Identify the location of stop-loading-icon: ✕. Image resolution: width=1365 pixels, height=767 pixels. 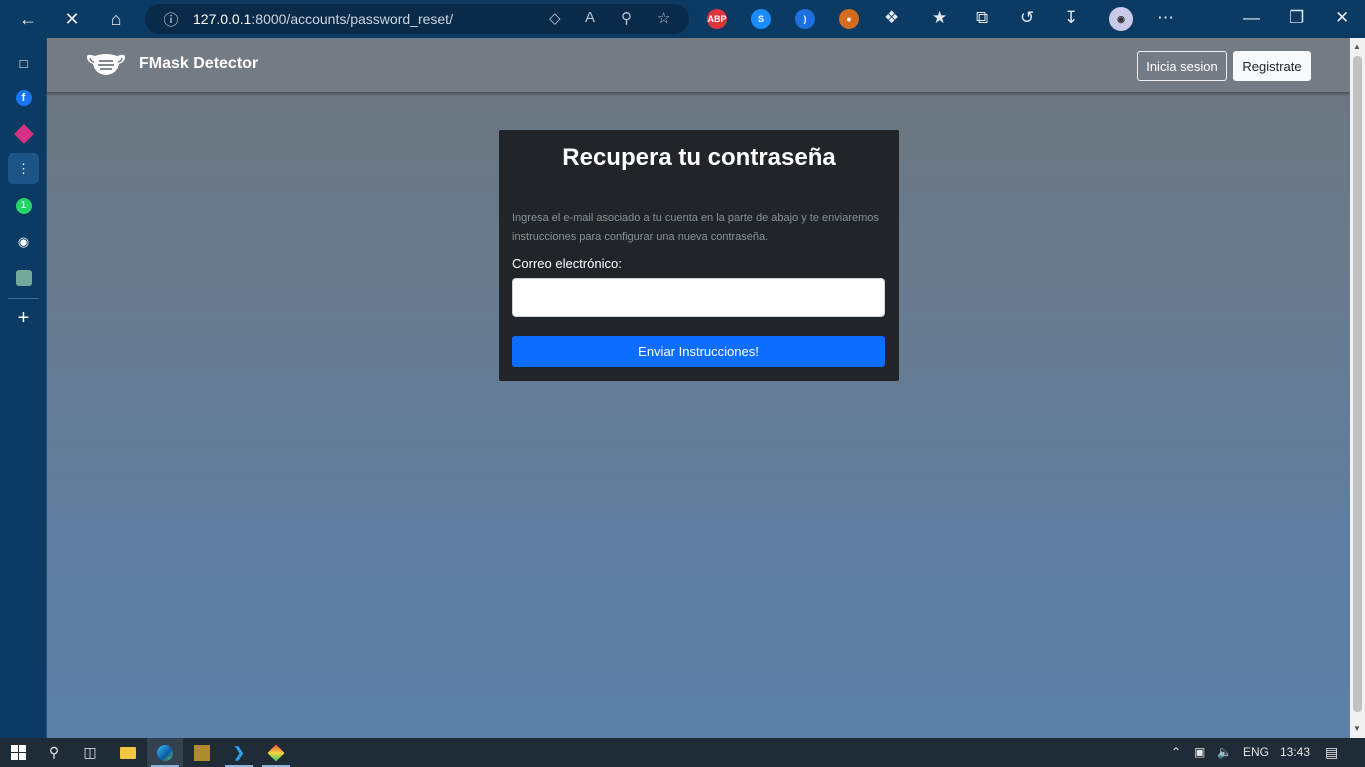
(72, 19).